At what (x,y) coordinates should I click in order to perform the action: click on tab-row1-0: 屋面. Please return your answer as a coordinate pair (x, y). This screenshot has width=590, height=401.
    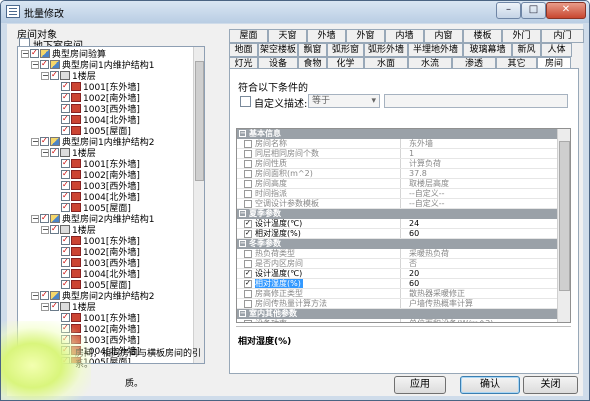
    Looking at the image, I should click on (248, 36).